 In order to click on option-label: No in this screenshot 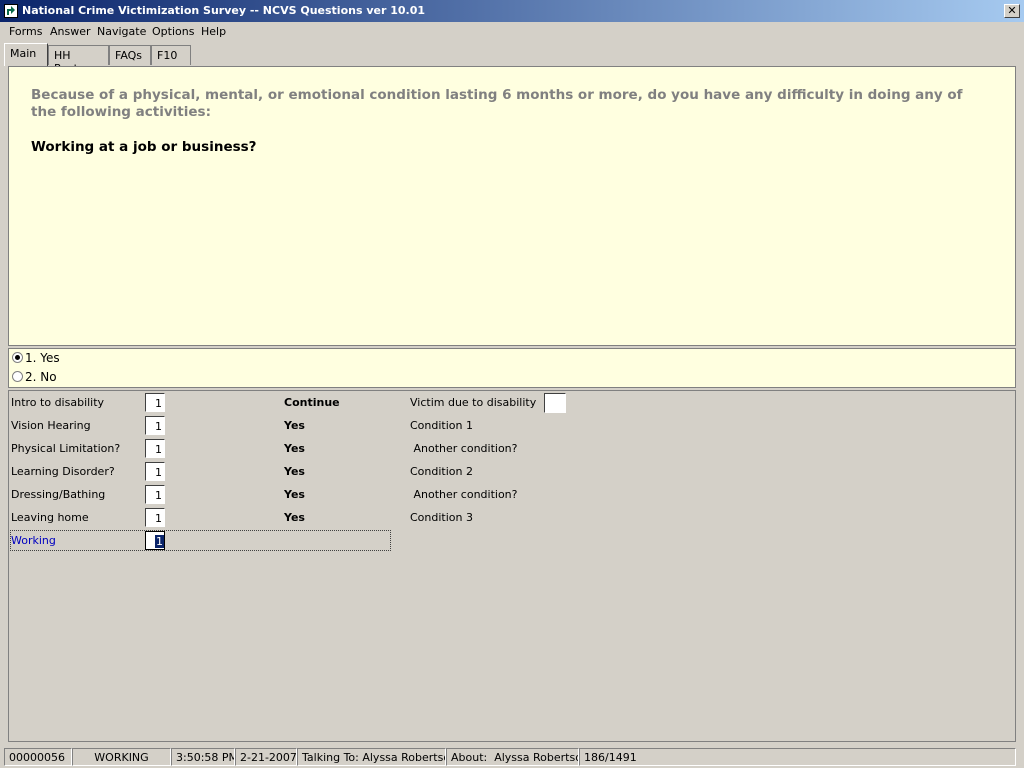, I will do `click(48, 377)`.